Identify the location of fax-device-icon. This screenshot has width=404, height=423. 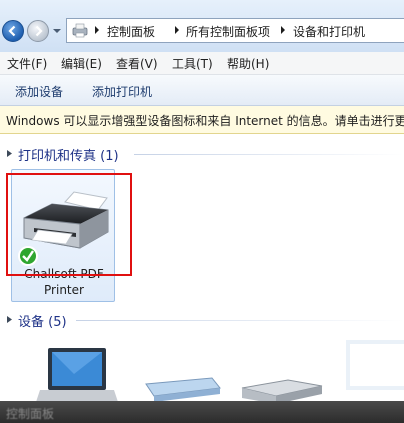
(281, 390).